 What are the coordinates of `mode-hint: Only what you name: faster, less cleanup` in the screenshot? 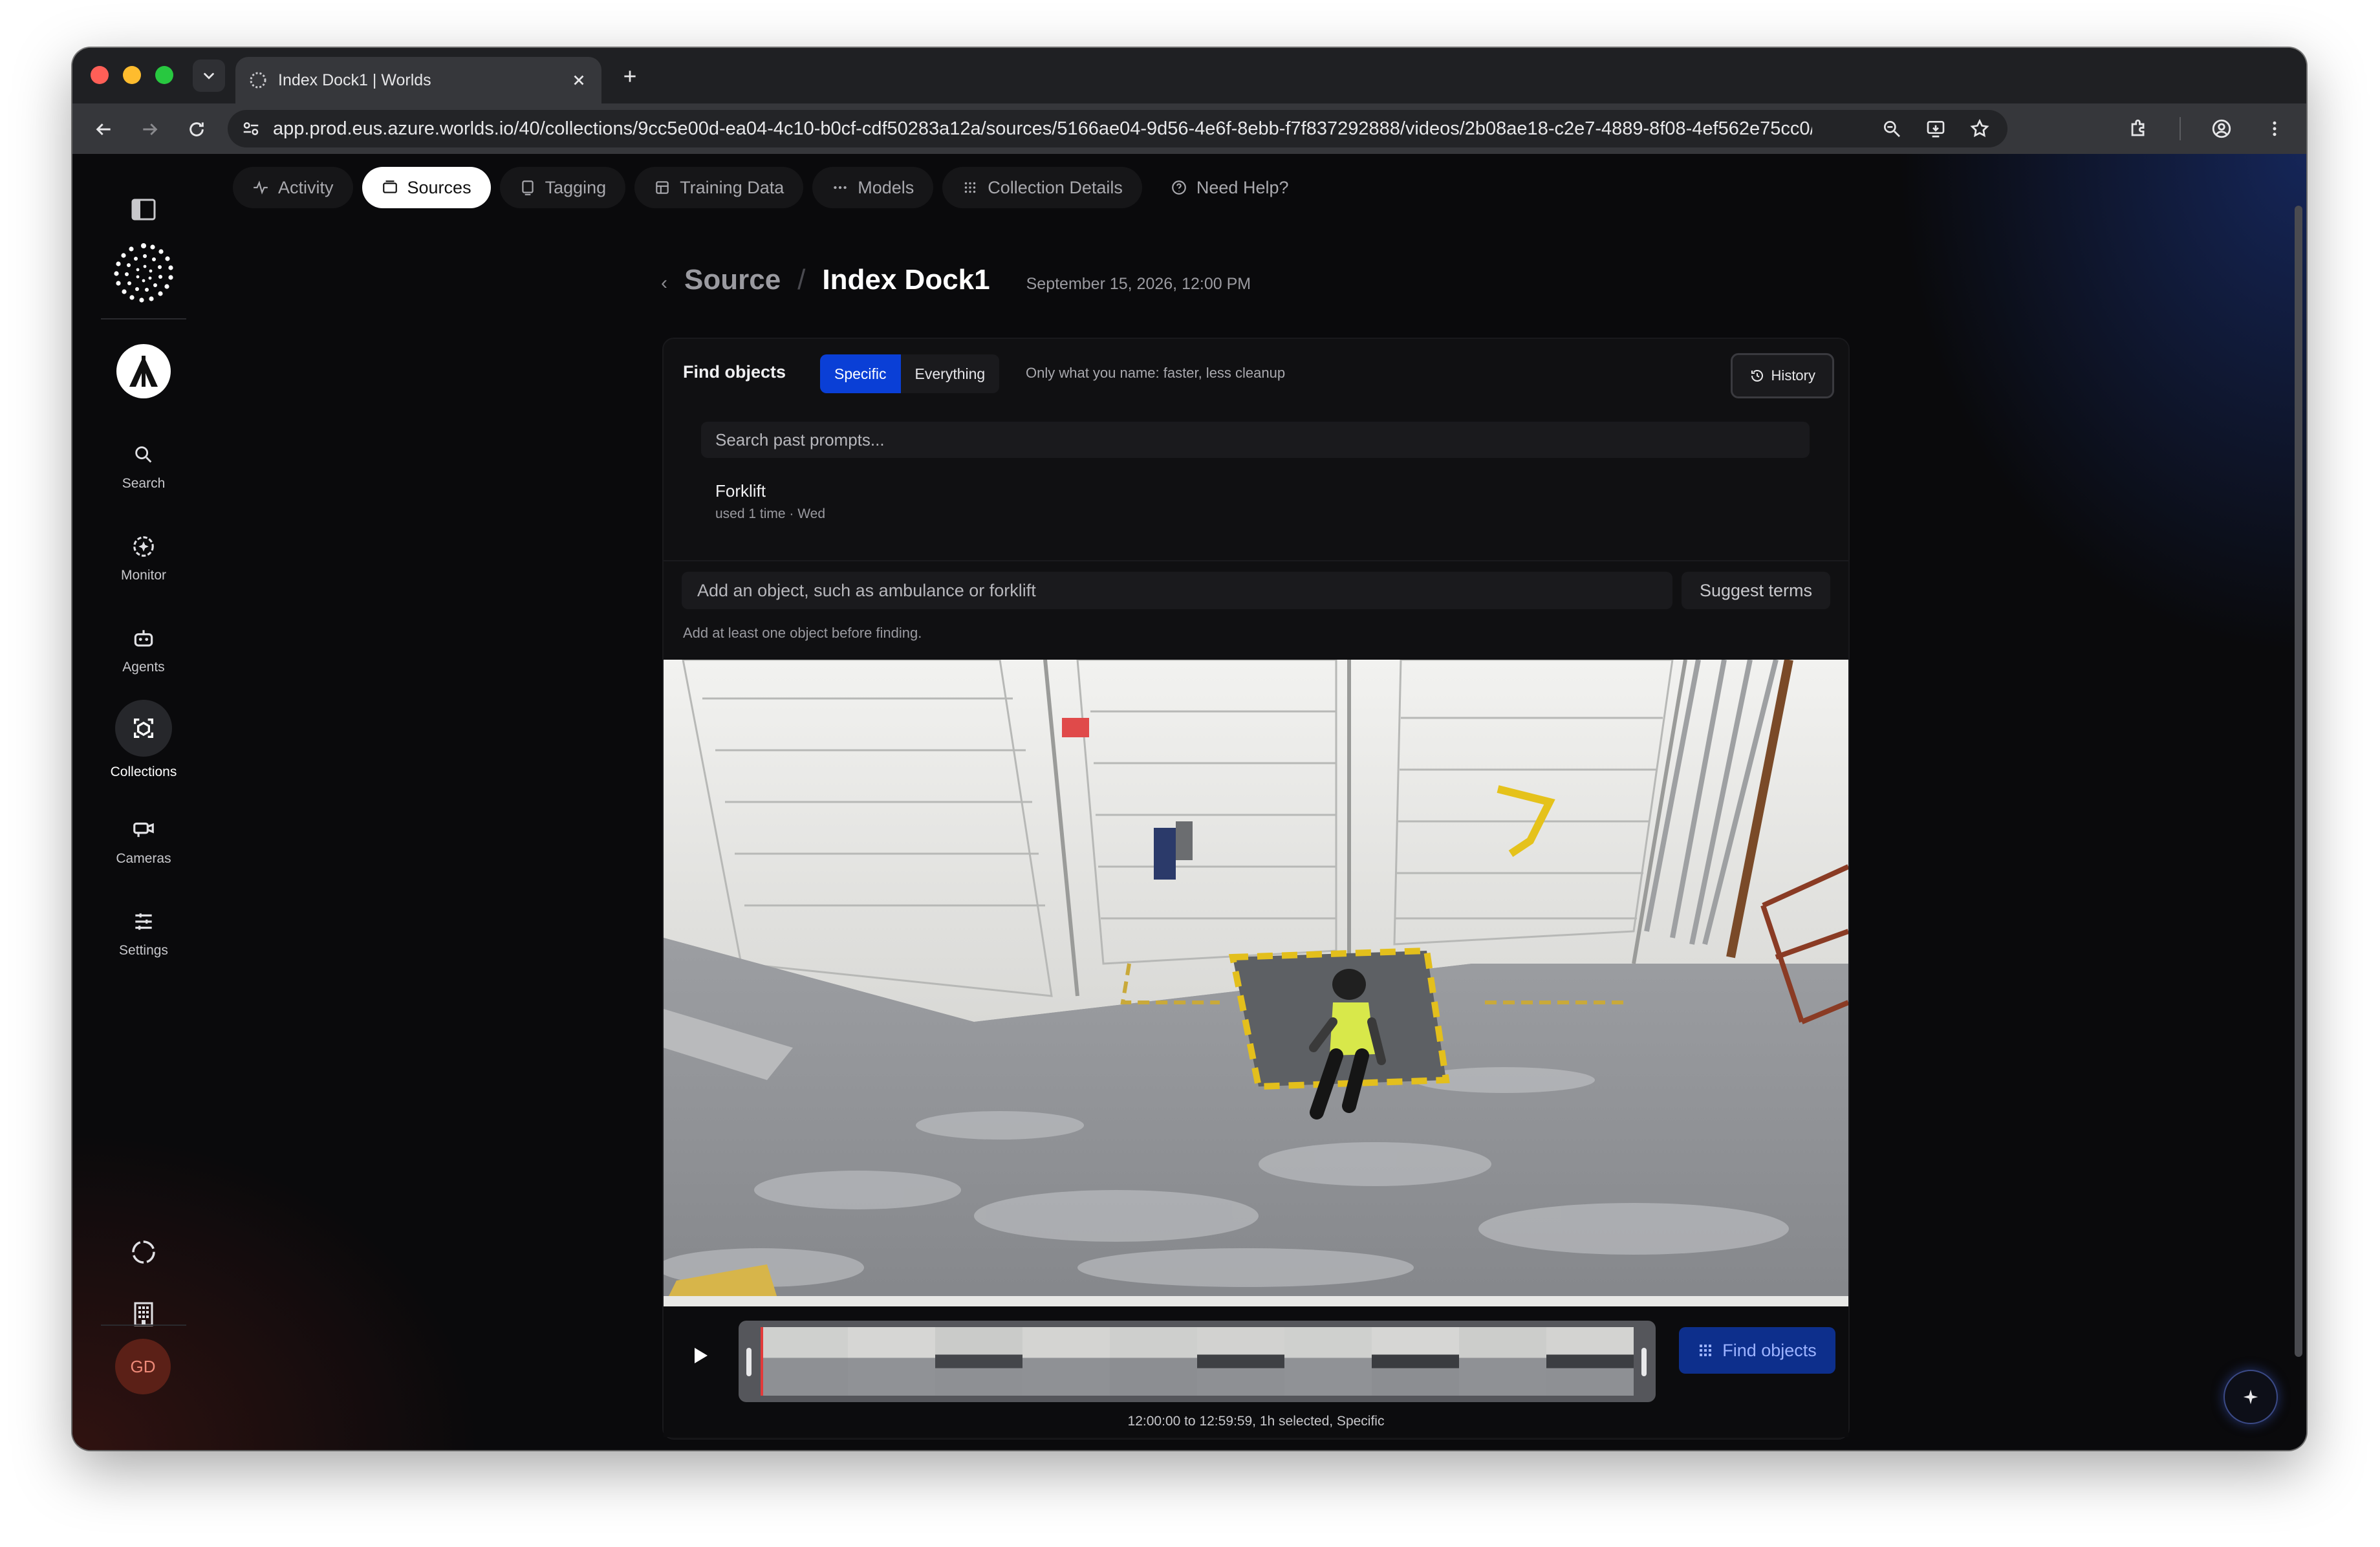 It's located at (1156, 373).